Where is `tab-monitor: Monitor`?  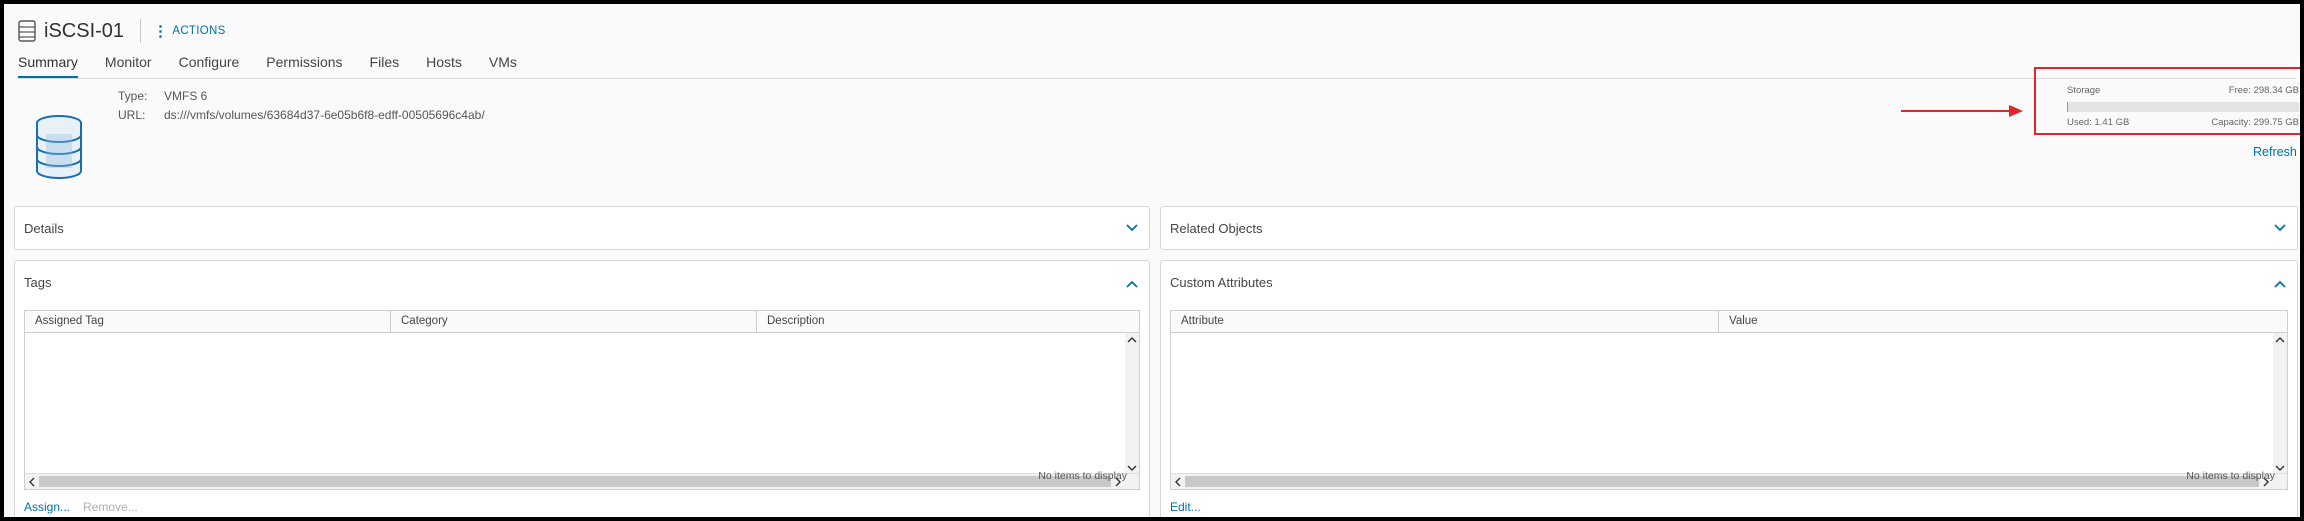
tab-monitor: Monitor is located at coordinates (128, 66).